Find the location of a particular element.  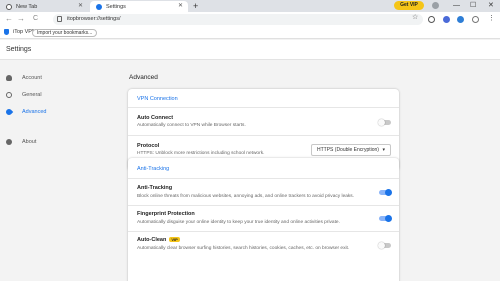

menu-icon: ⋮ is located at coordinates (491, 18).